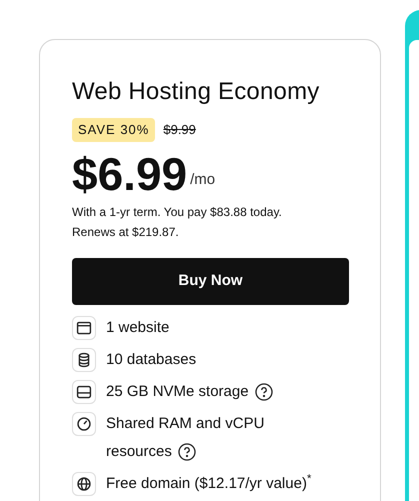 The width and height of the screenshot is (419, 501). I want to click on window-icon, so click(84, 328).